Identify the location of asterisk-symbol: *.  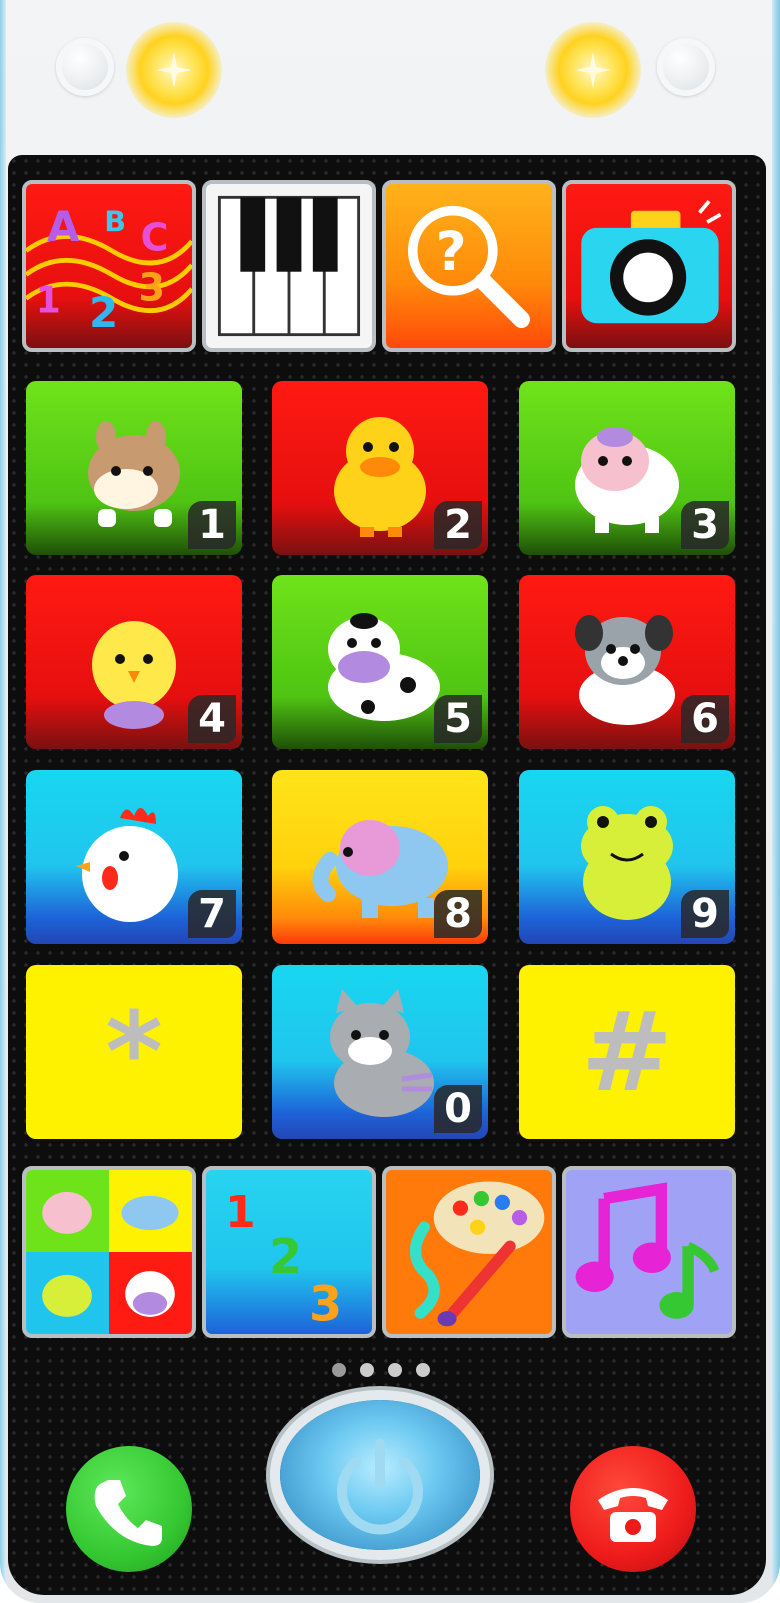
(134, 1052).